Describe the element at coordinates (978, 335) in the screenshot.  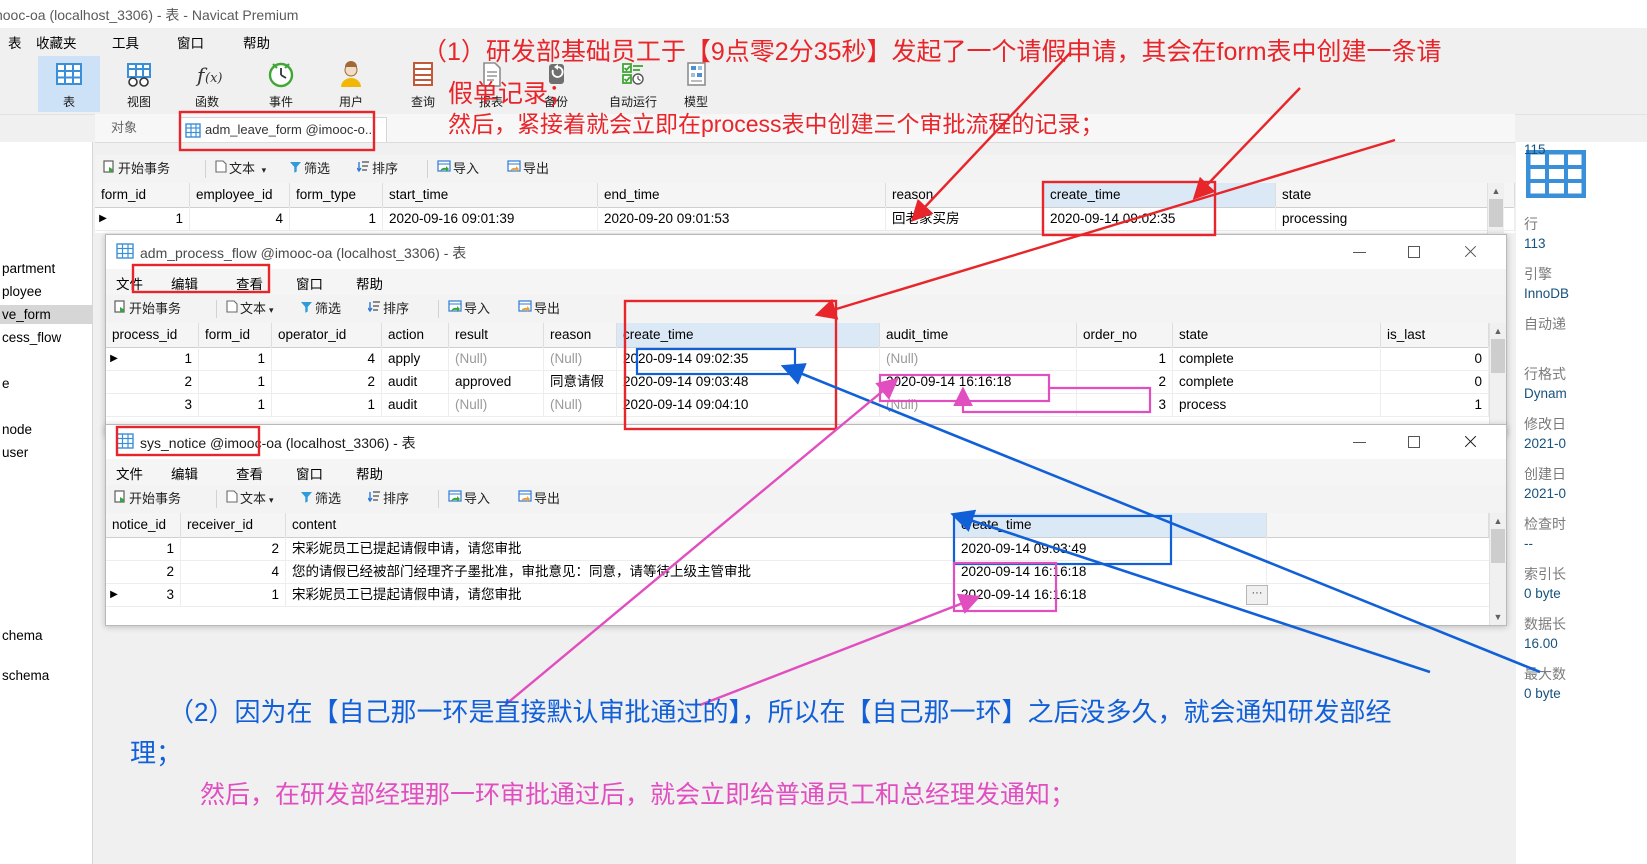
I see `col-audit-time: audit_time` at that location.